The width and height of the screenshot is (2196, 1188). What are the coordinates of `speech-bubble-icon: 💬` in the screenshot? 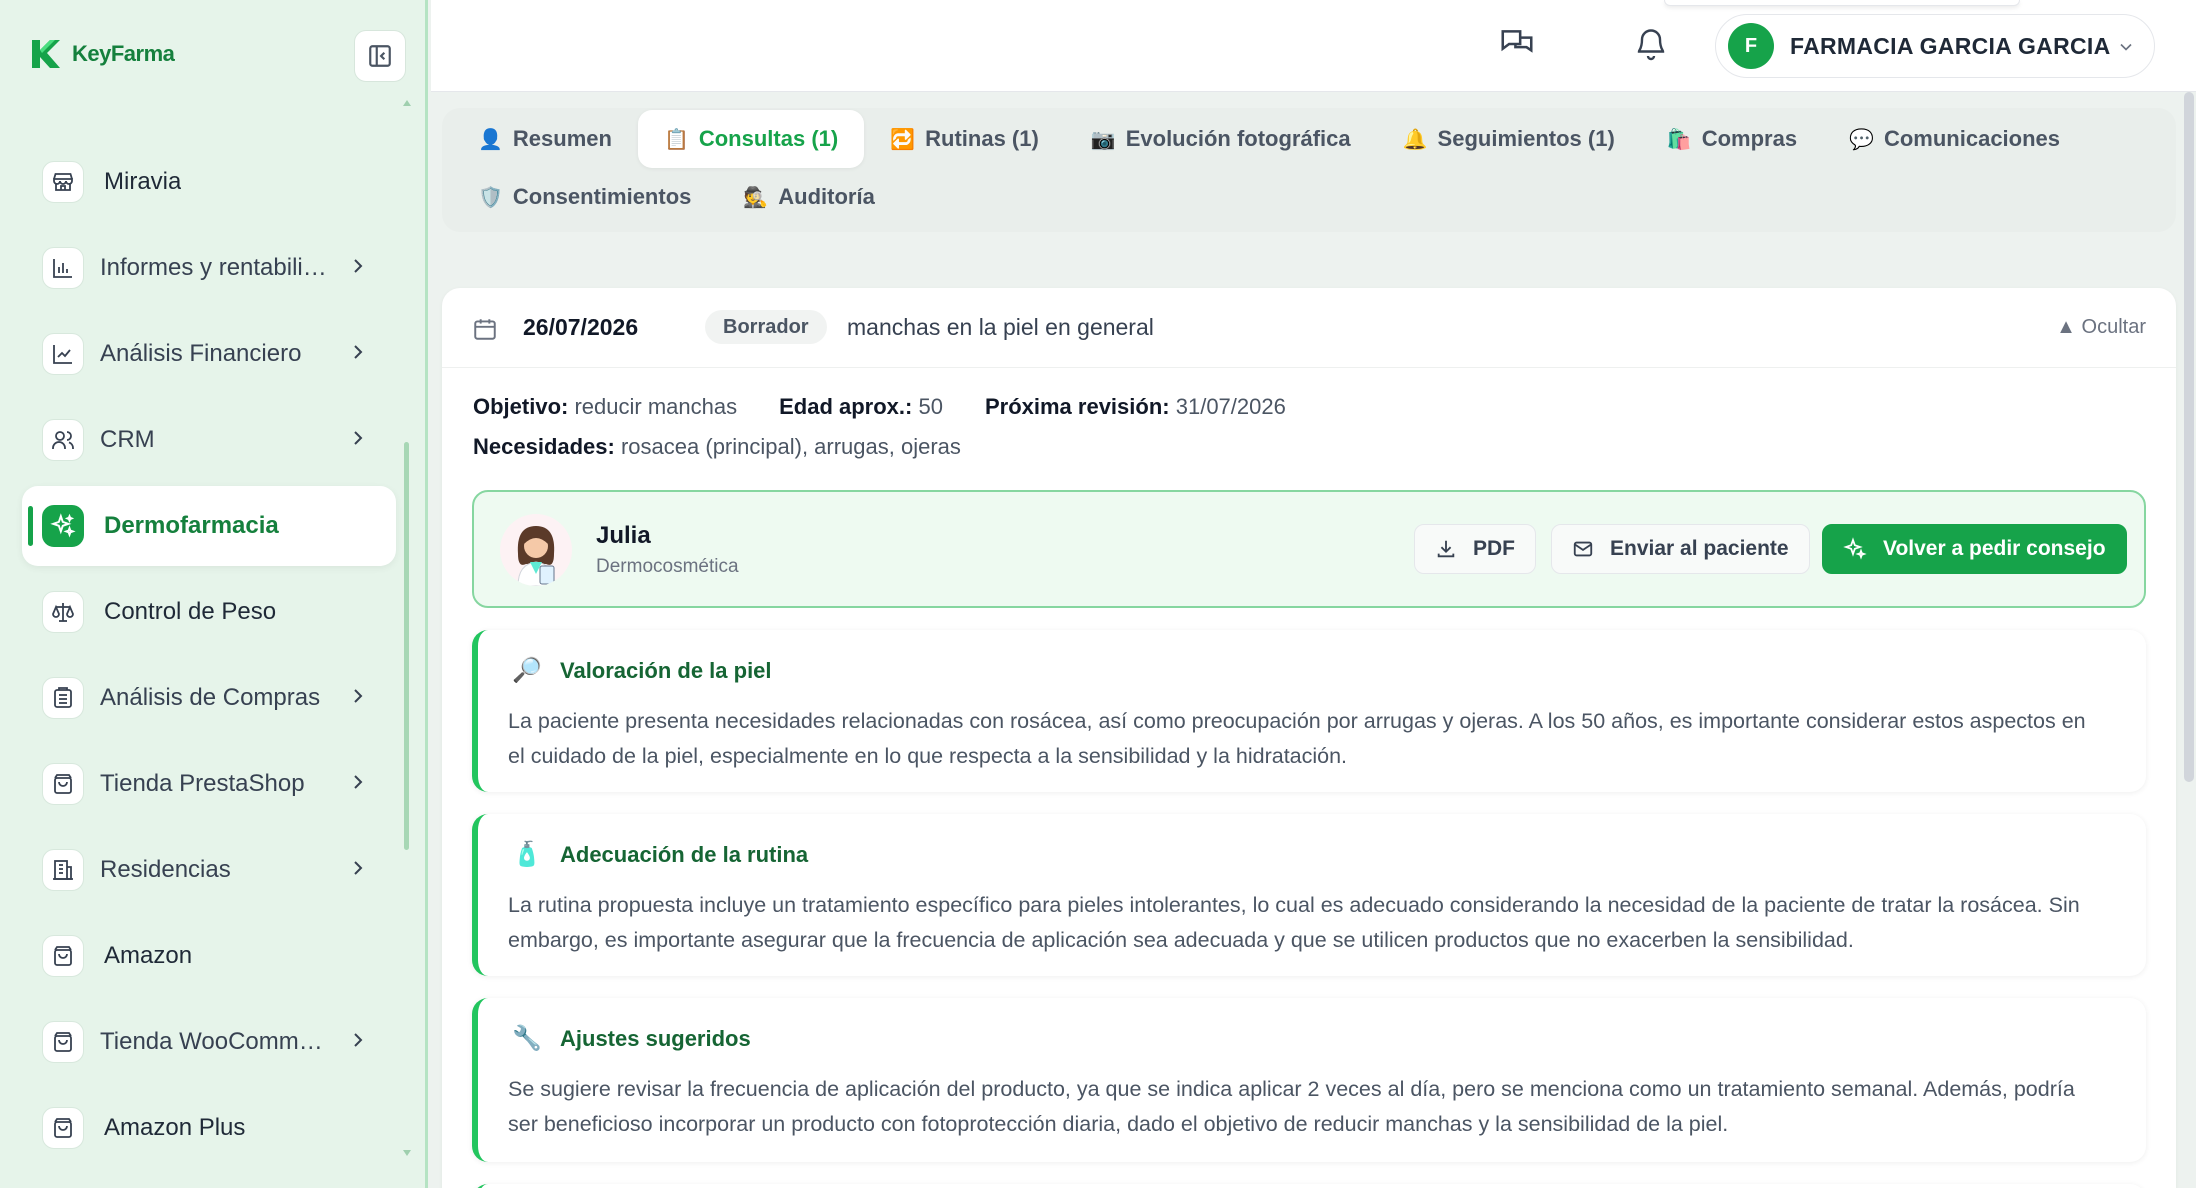 It's located at (1861, 139).